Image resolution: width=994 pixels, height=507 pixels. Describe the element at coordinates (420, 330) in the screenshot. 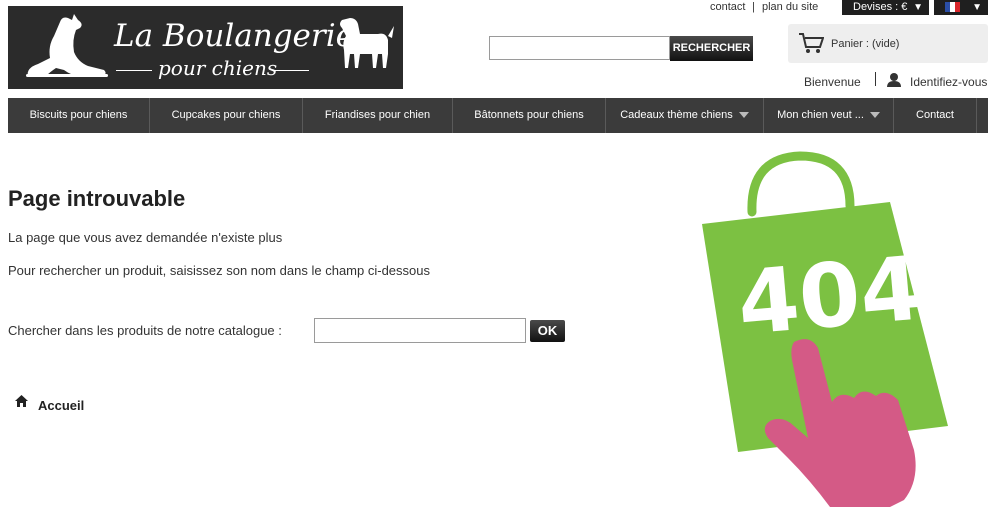

I see `catalog-search-input` at that location.